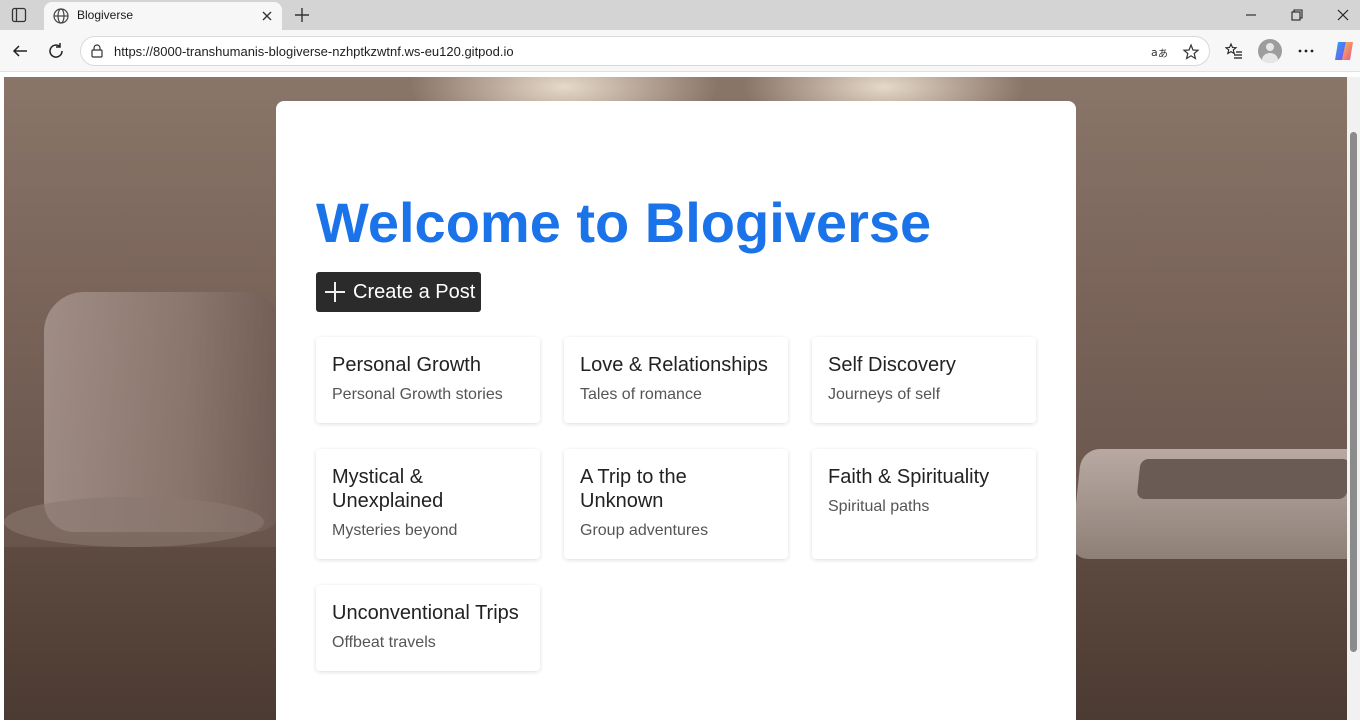 Image resolution: width=1360 pixels, height=724 pixels. I want to click on category-description: Group adventures, so click(644, 530).